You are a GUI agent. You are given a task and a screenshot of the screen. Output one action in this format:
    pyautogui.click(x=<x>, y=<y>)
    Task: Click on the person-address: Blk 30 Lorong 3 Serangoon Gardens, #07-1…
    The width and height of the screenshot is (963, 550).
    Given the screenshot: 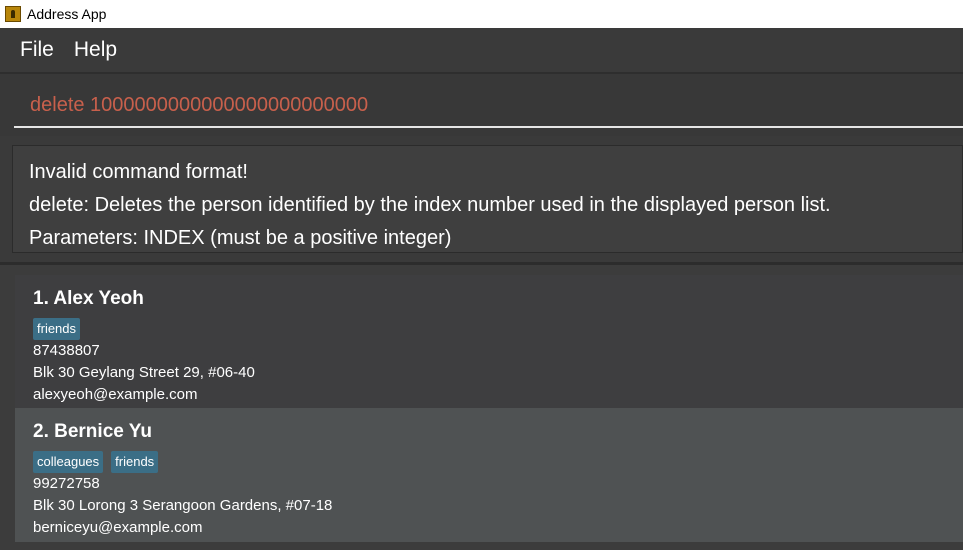 What is the action you would take?
    pyautogui.click(x=183, y=505)
    